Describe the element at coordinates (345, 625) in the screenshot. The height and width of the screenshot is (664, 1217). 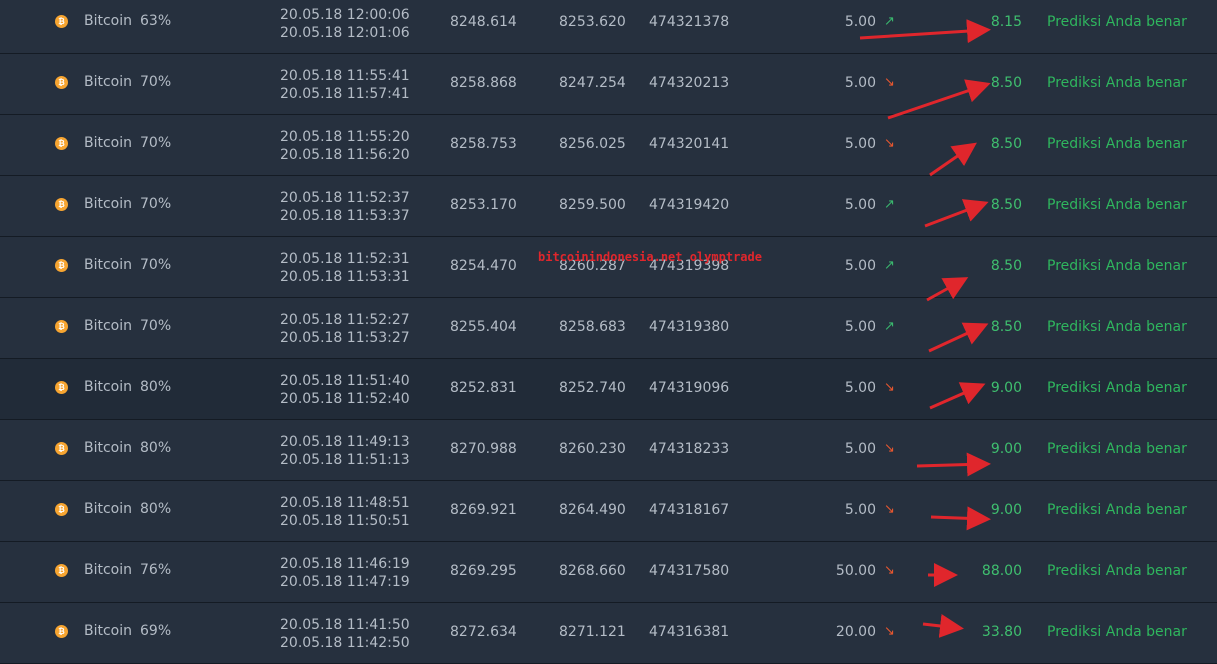
I see `open-time: 20.05.18 11:41:50` at that location.